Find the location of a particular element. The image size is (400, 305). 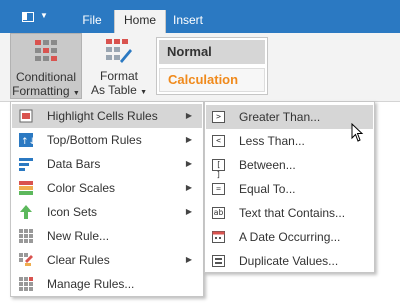

between-icon: [ ] is located at coordinates (218, 169).